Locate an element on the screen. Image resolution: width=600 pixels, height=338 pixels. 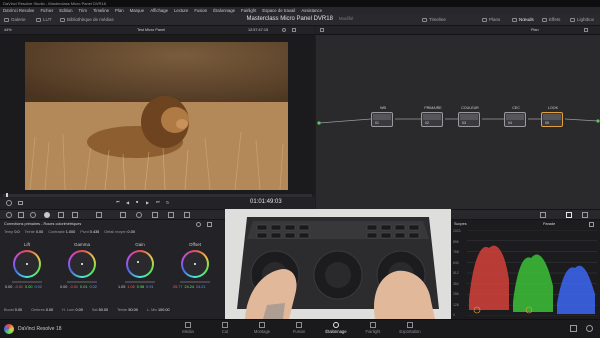
menu-item: Lecture is located at coordinates (181, 10).